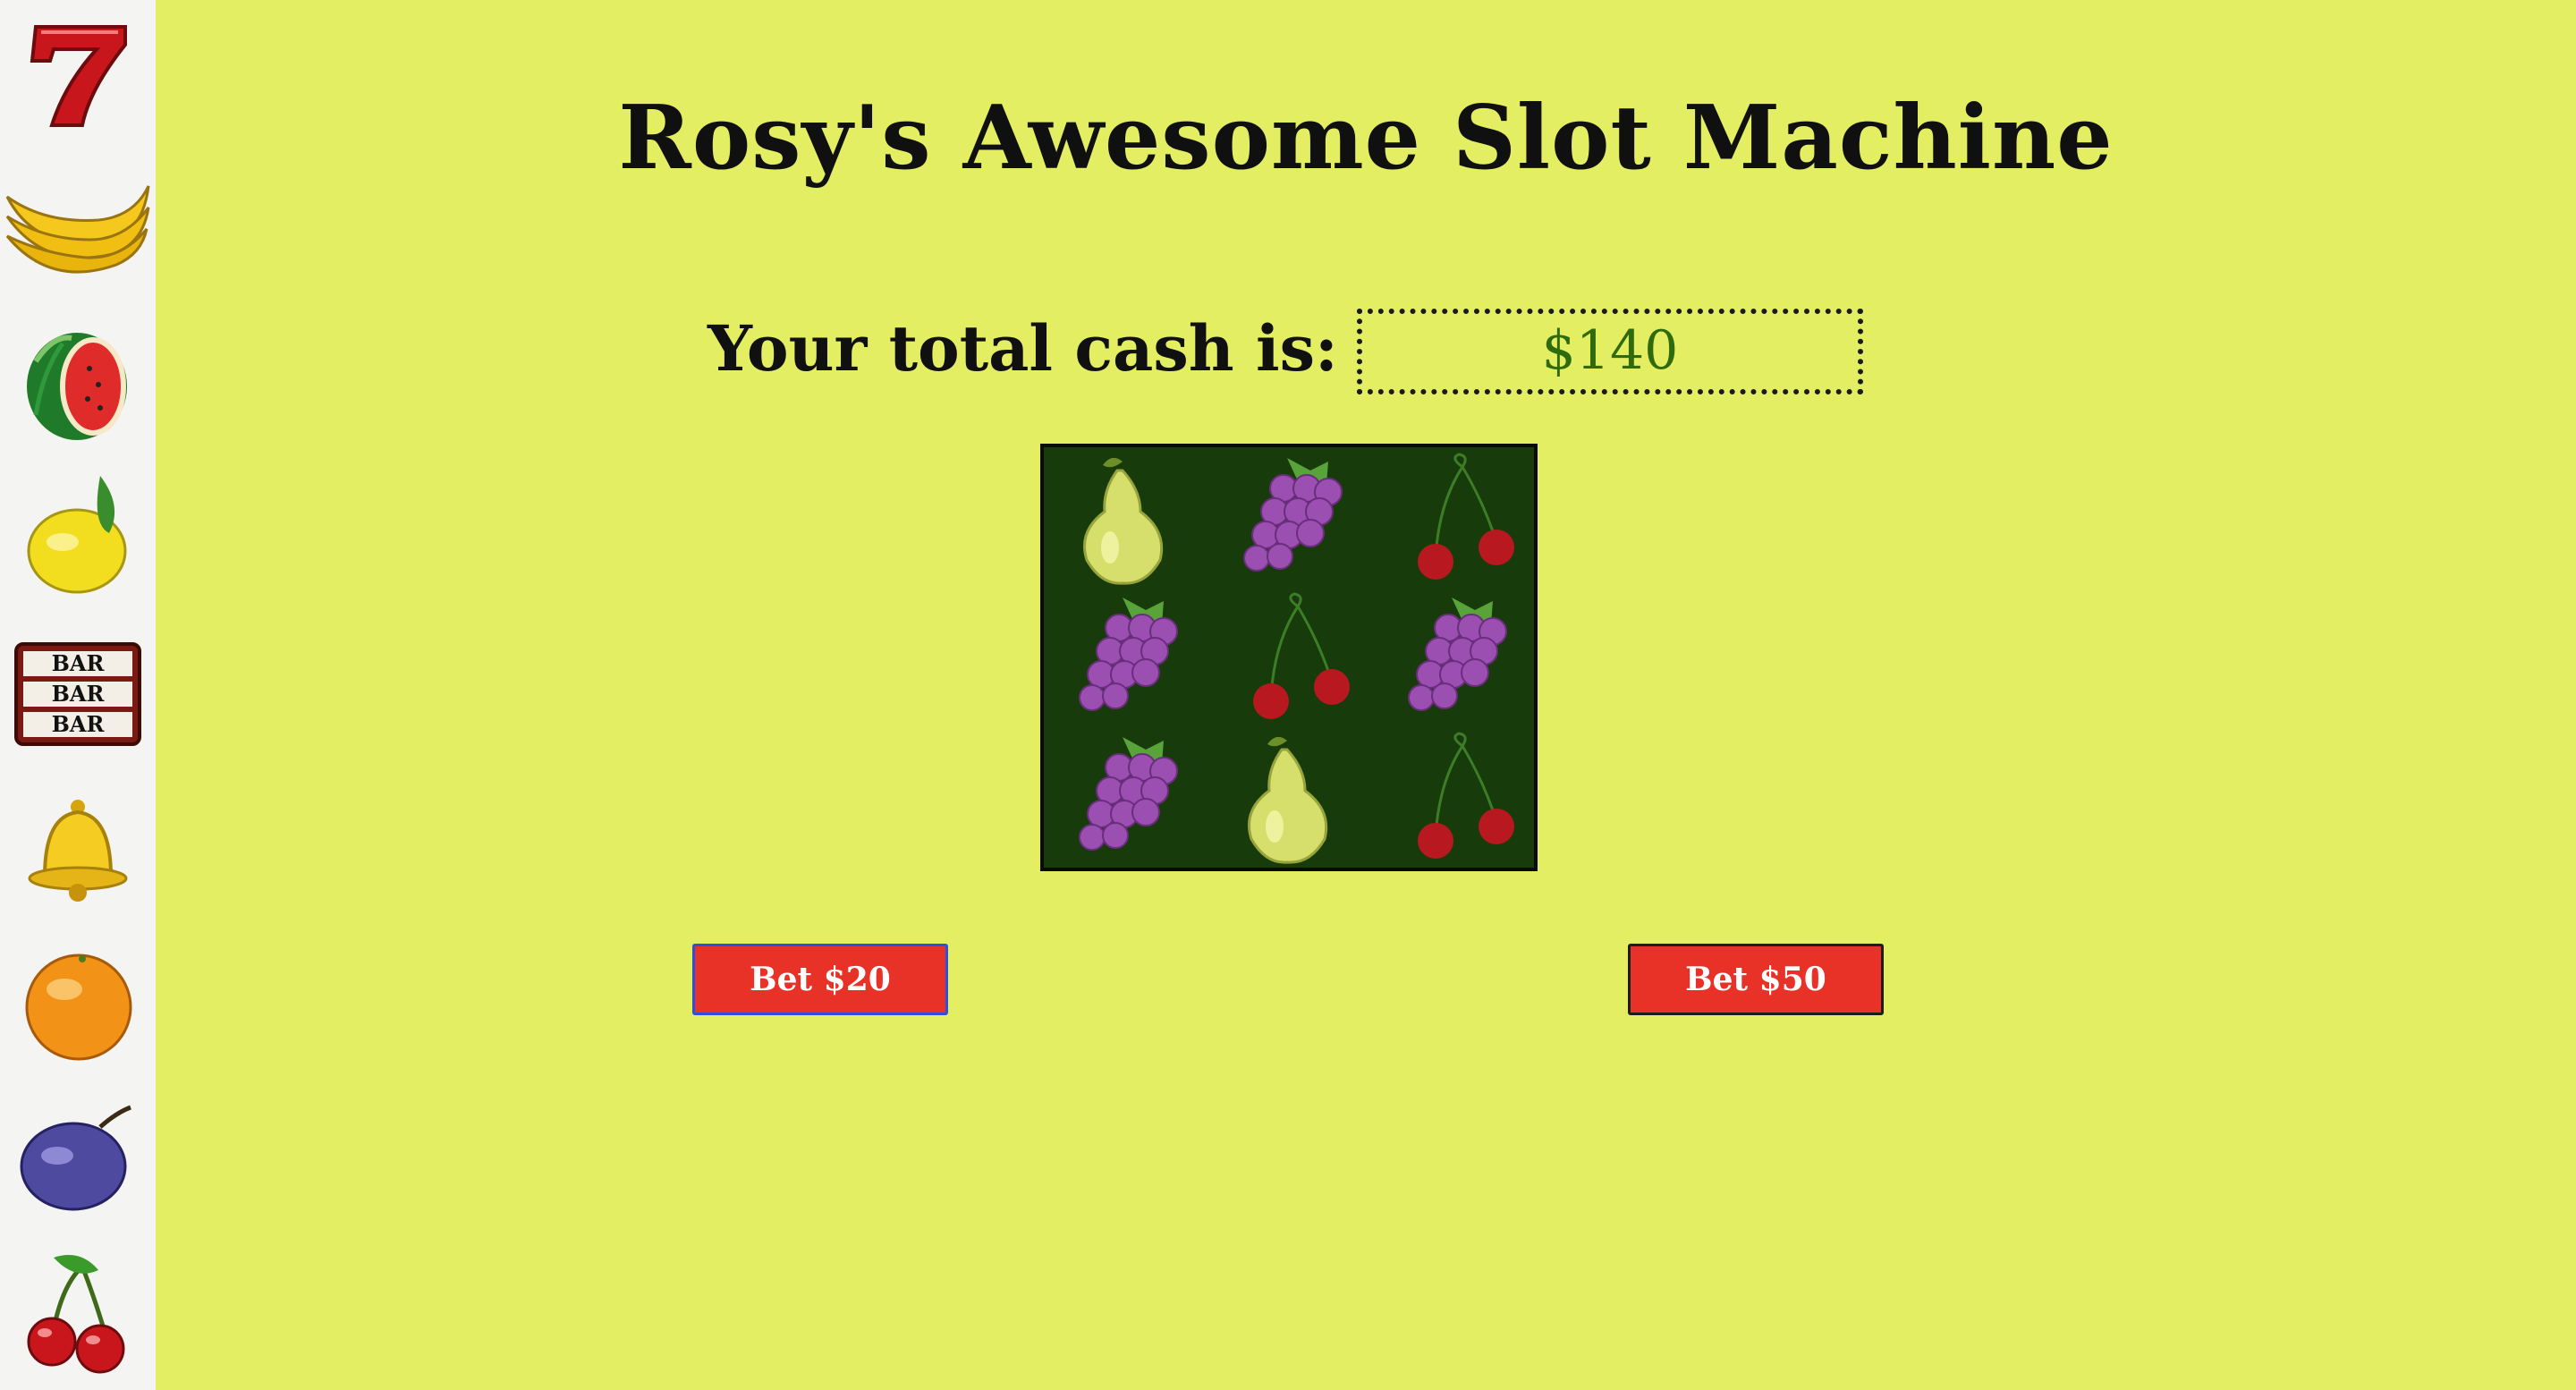 This screenshot has height=1390, width=2576. I want to click on plum-icon, so click(78, 1154).